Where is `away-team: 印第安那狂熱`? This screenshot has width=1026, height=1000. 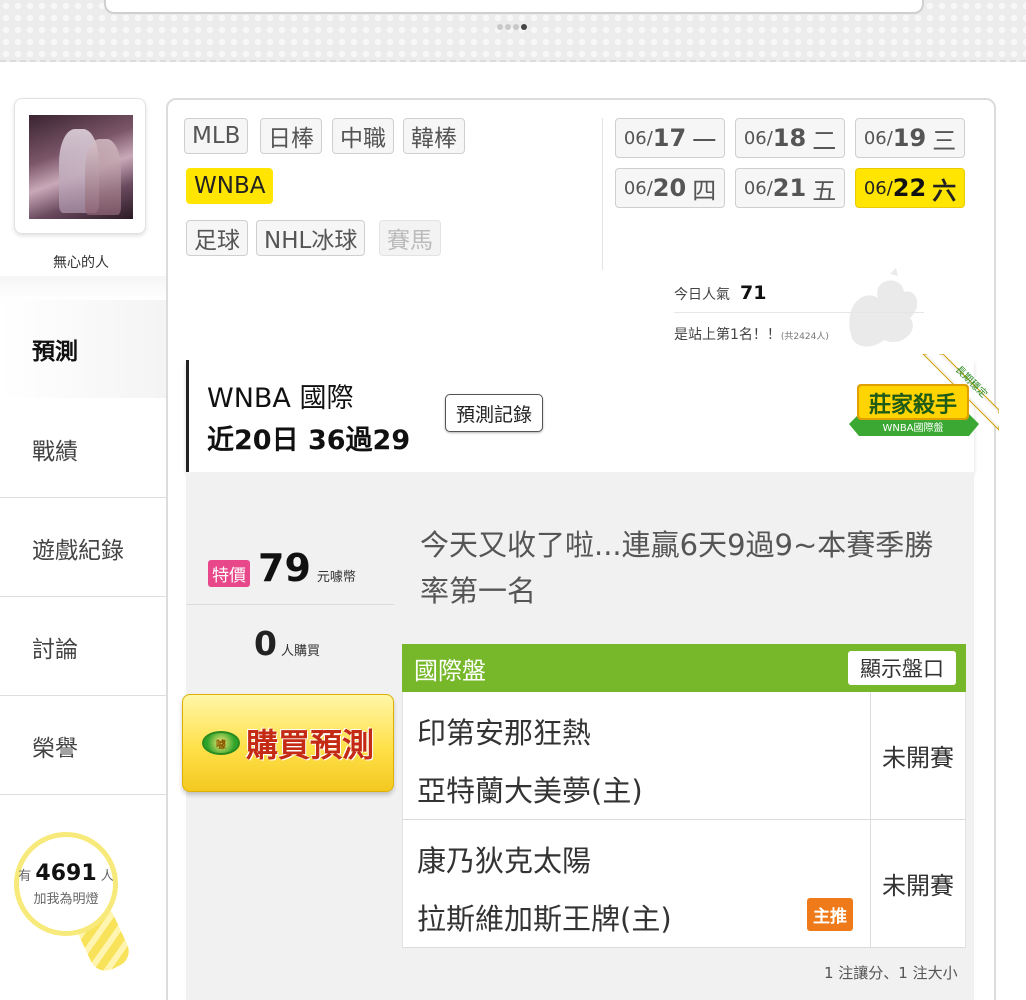 away-team: 印第安那狂熱 is located at coordinates (504, 733).